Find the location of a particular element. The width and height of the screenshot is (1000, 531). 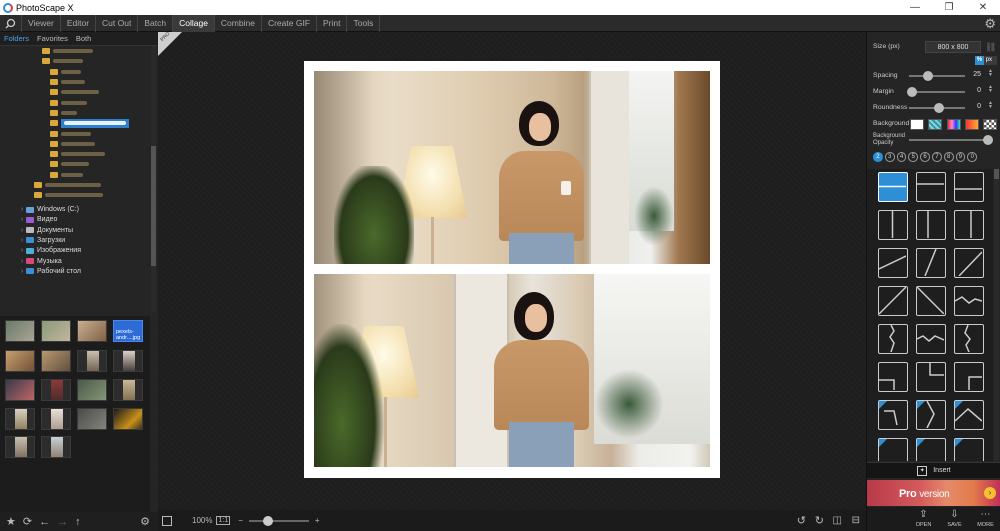

layout-top-small is located at coordinates (931, 187).